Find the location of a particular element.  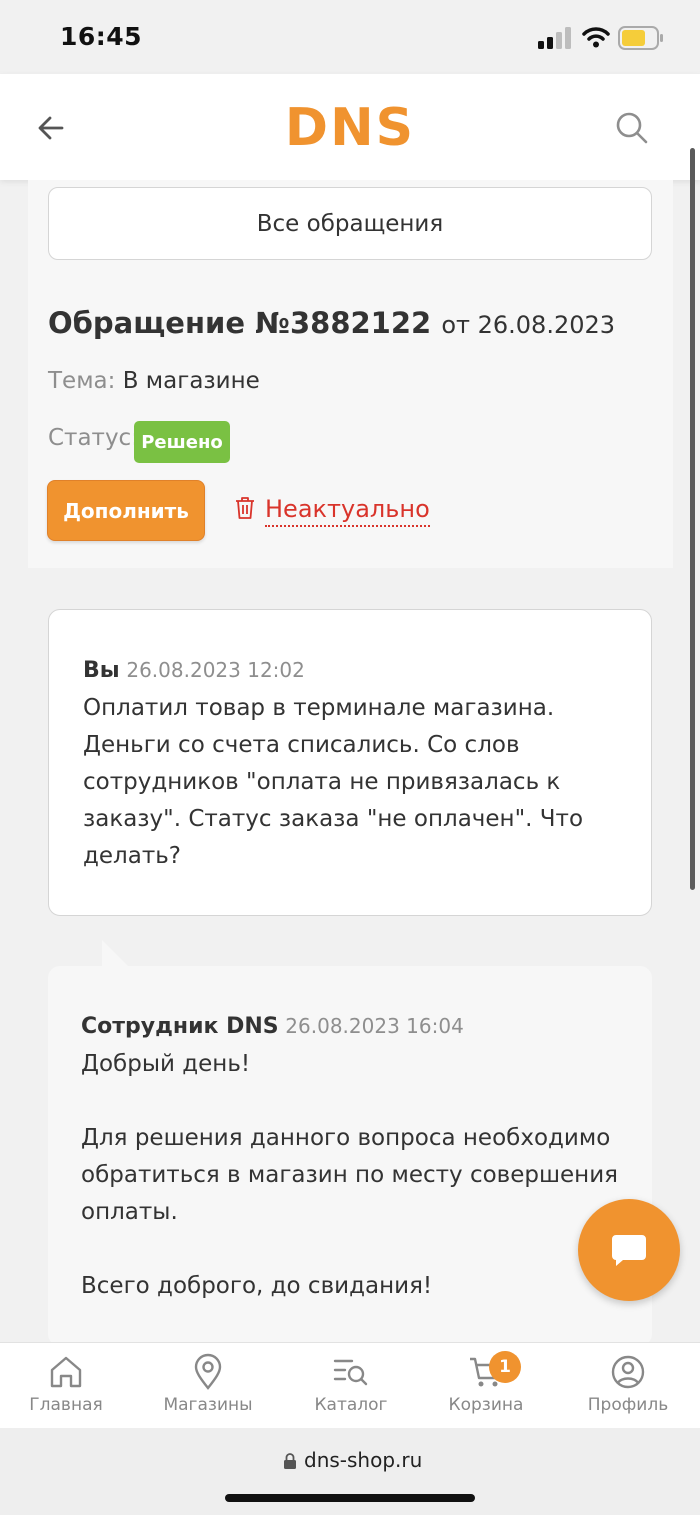

message-line: оплаты. is located at coordinates (129, 1212).